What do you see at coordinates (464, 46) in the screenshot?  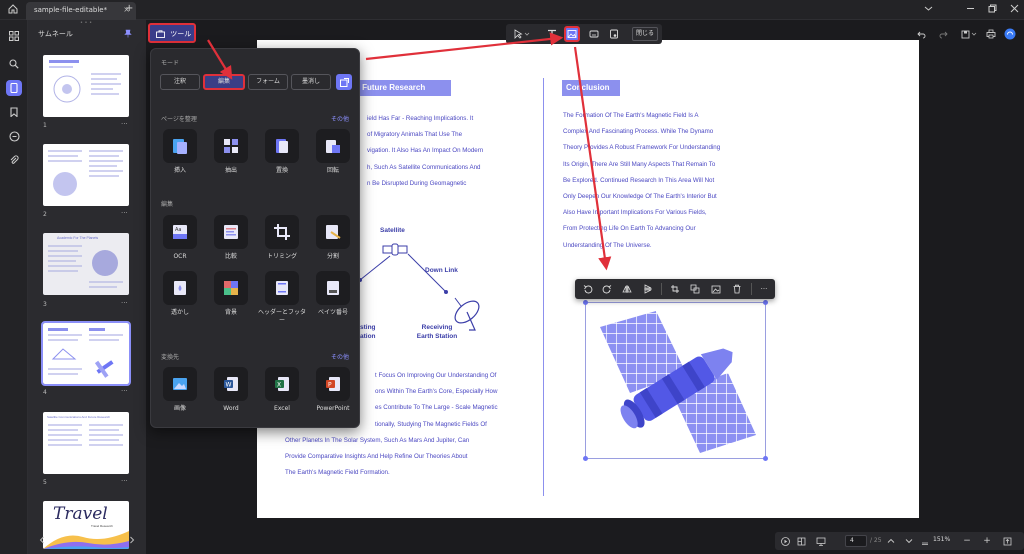 I see `arrow-to-add-image` at bounding box center [464, 46].